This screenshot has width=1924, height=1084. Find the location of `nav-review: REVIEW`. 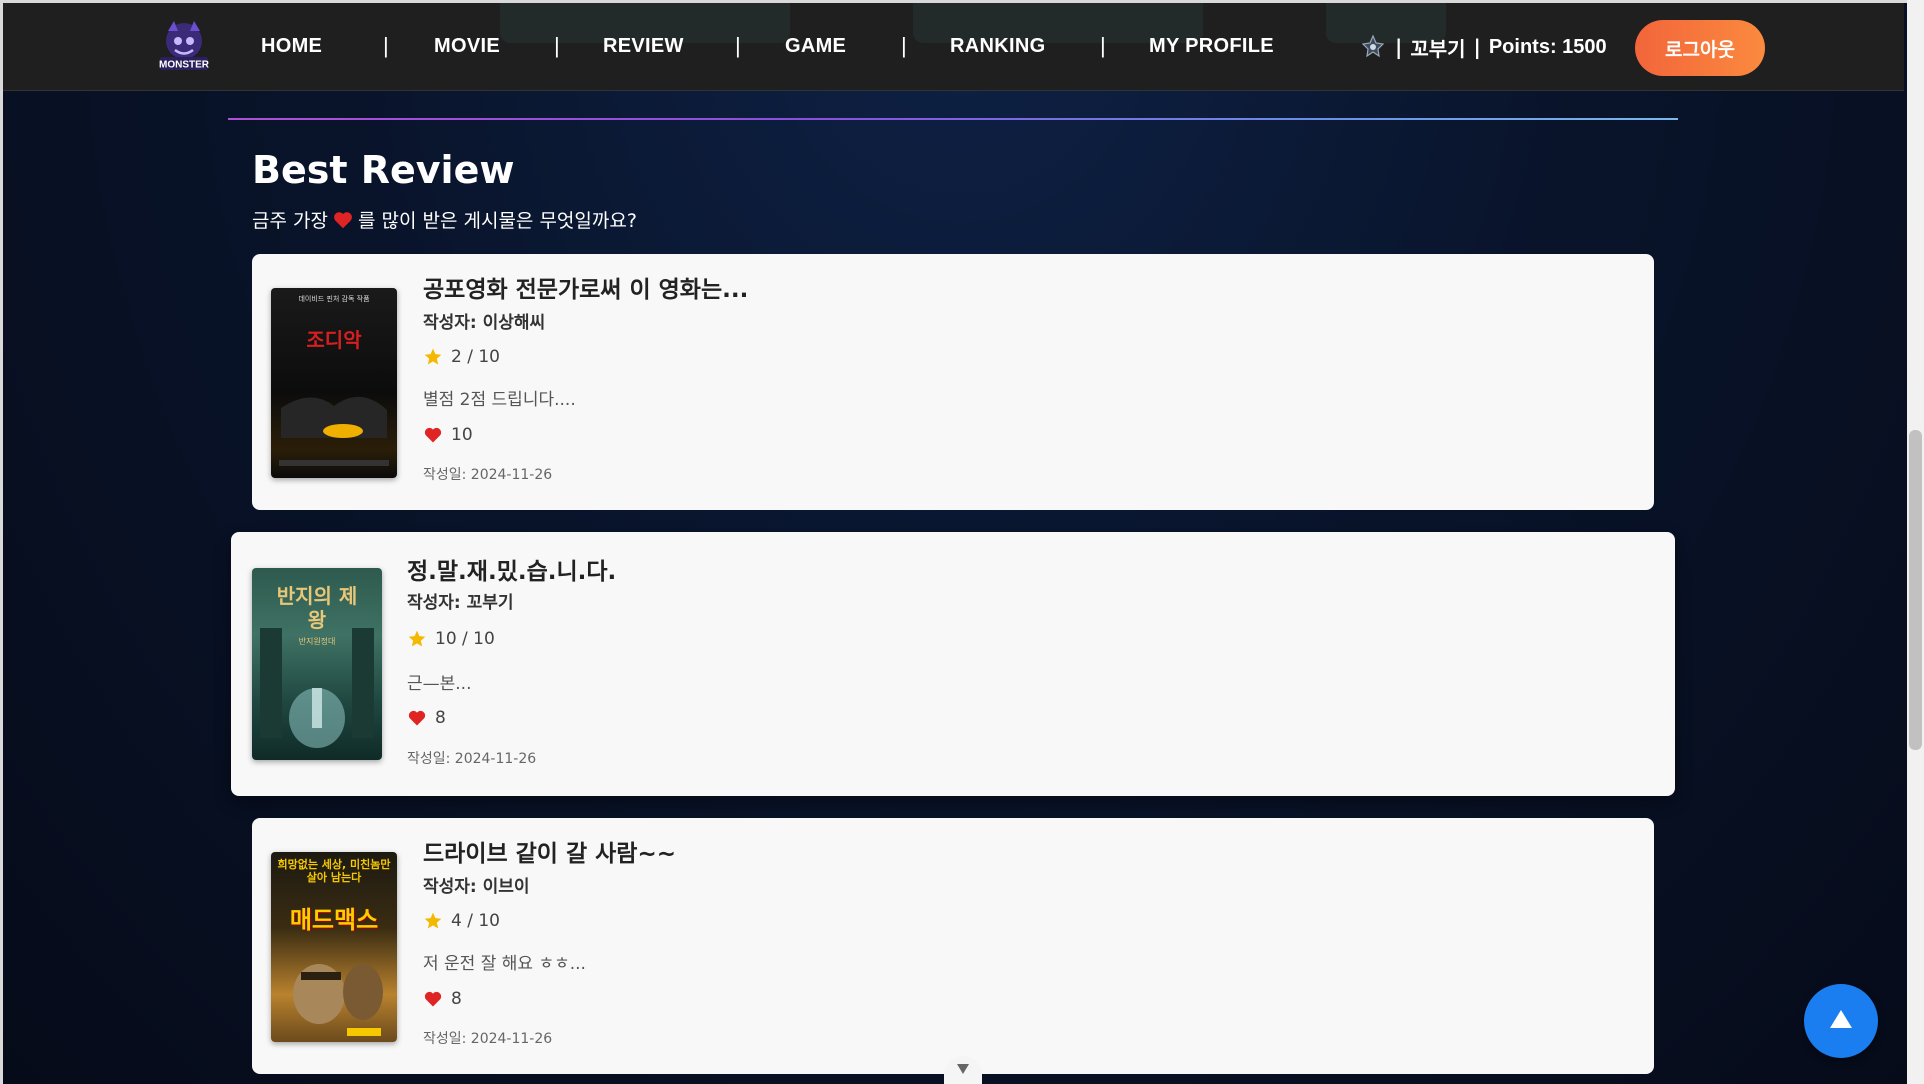

nav-review: REVIEW is located at coordinates (643, 46).